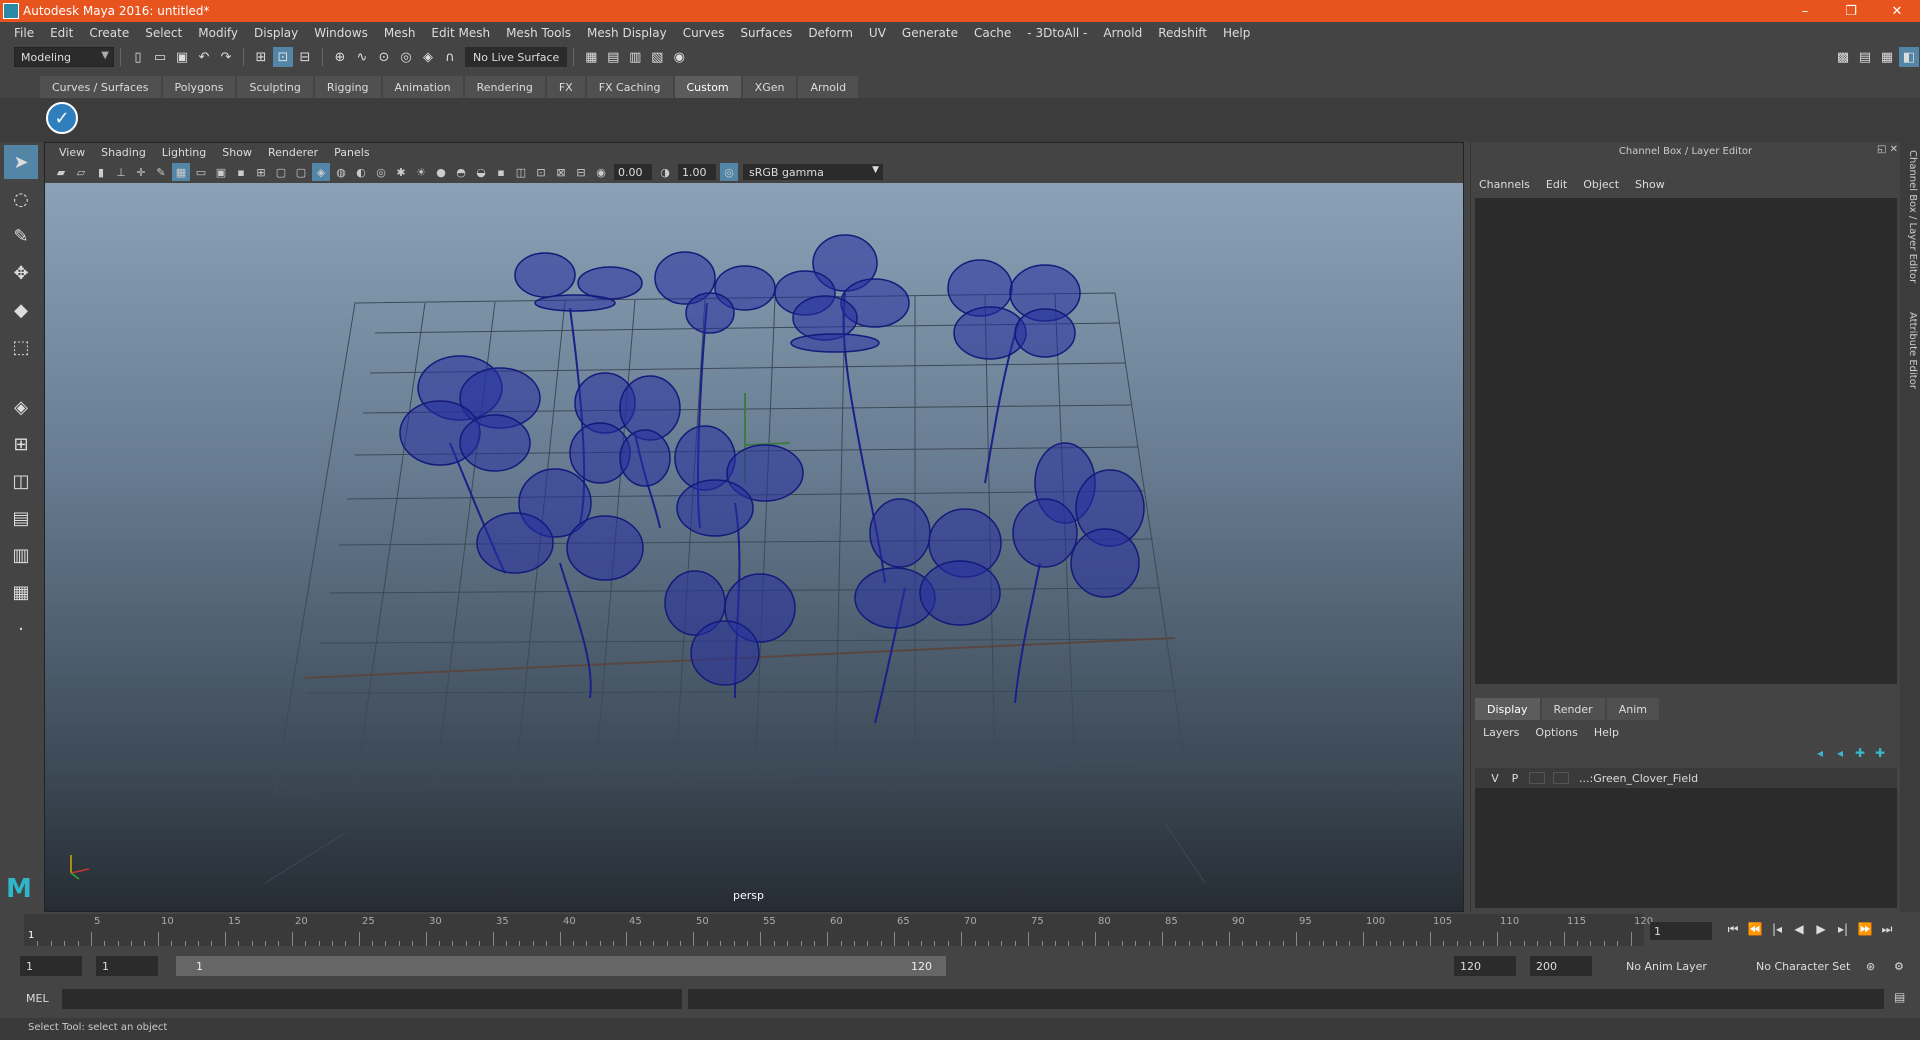 This screenshot has width=1920, height=1040. What do you see at coordinates (362, 57) in the screenshot?
I see `snap-curve-icon: ∿` at bounding box center [362, 57].